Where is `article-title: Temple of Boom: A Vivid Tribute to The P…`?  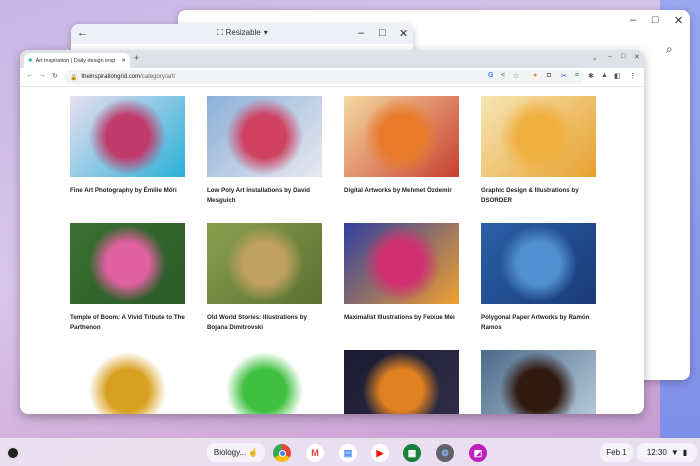
article-title: Temple of Boom: A Vivid Tribute to The P… is located at coordinates (129, 323).